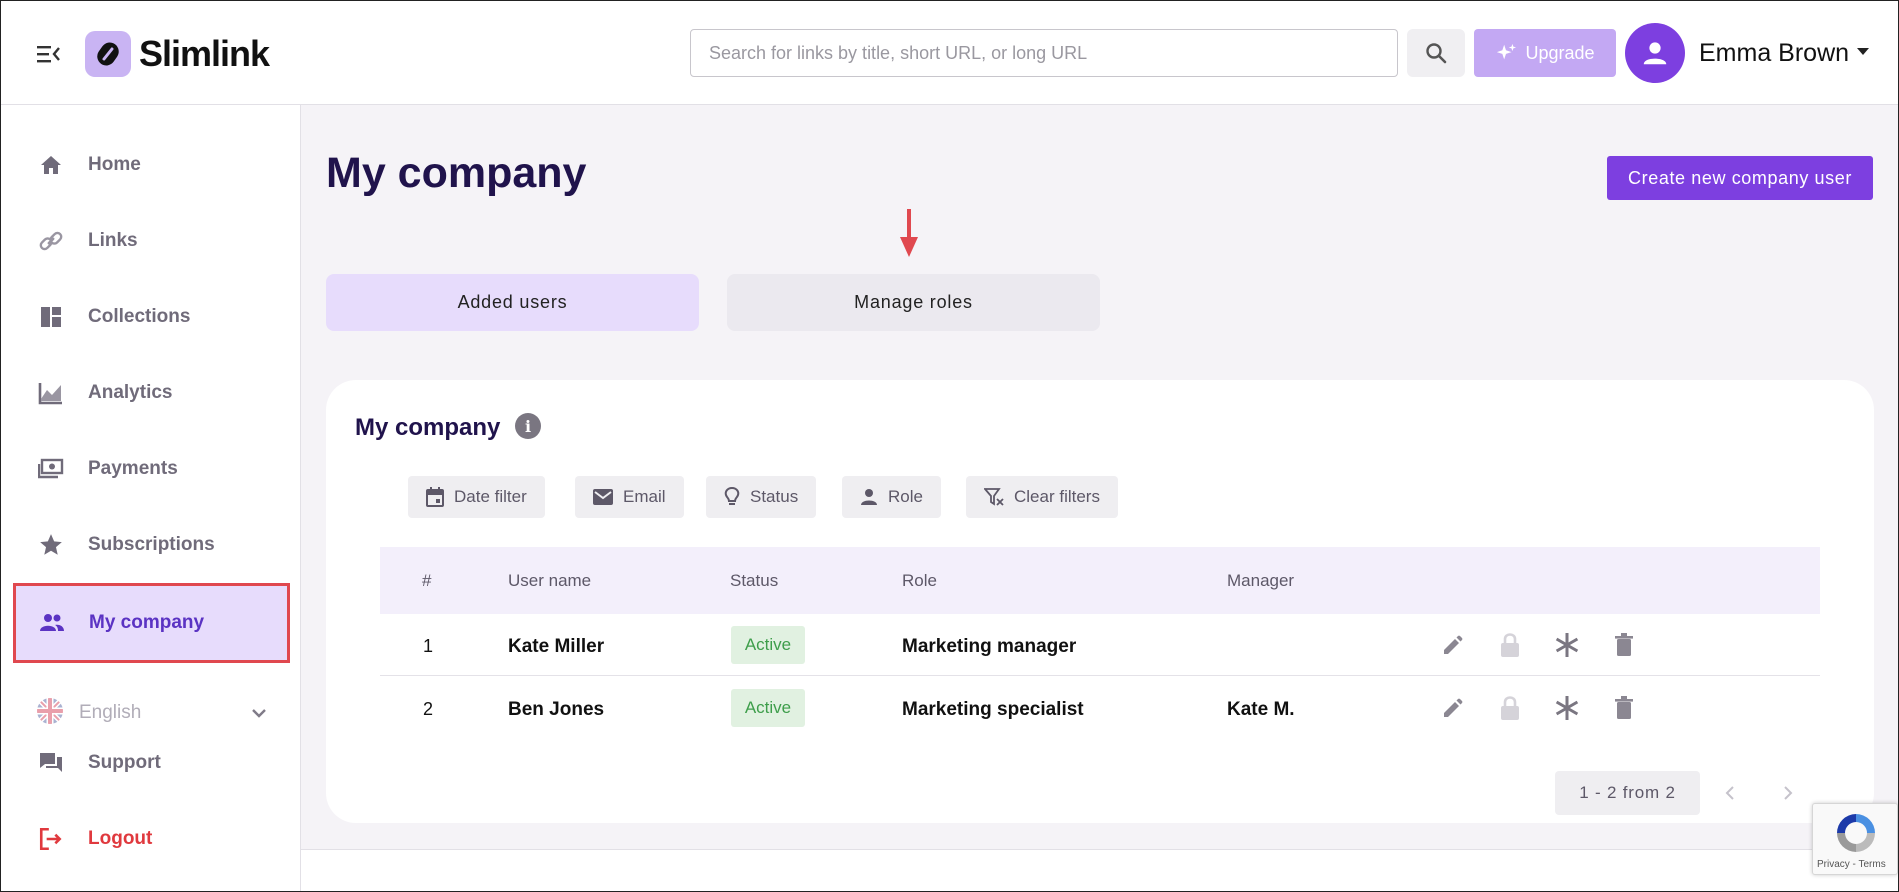 This screenshot has width=1899, height=892. Describe the element at coordinates (1044, 53) in the screenshot. I see `search-input` at that location.